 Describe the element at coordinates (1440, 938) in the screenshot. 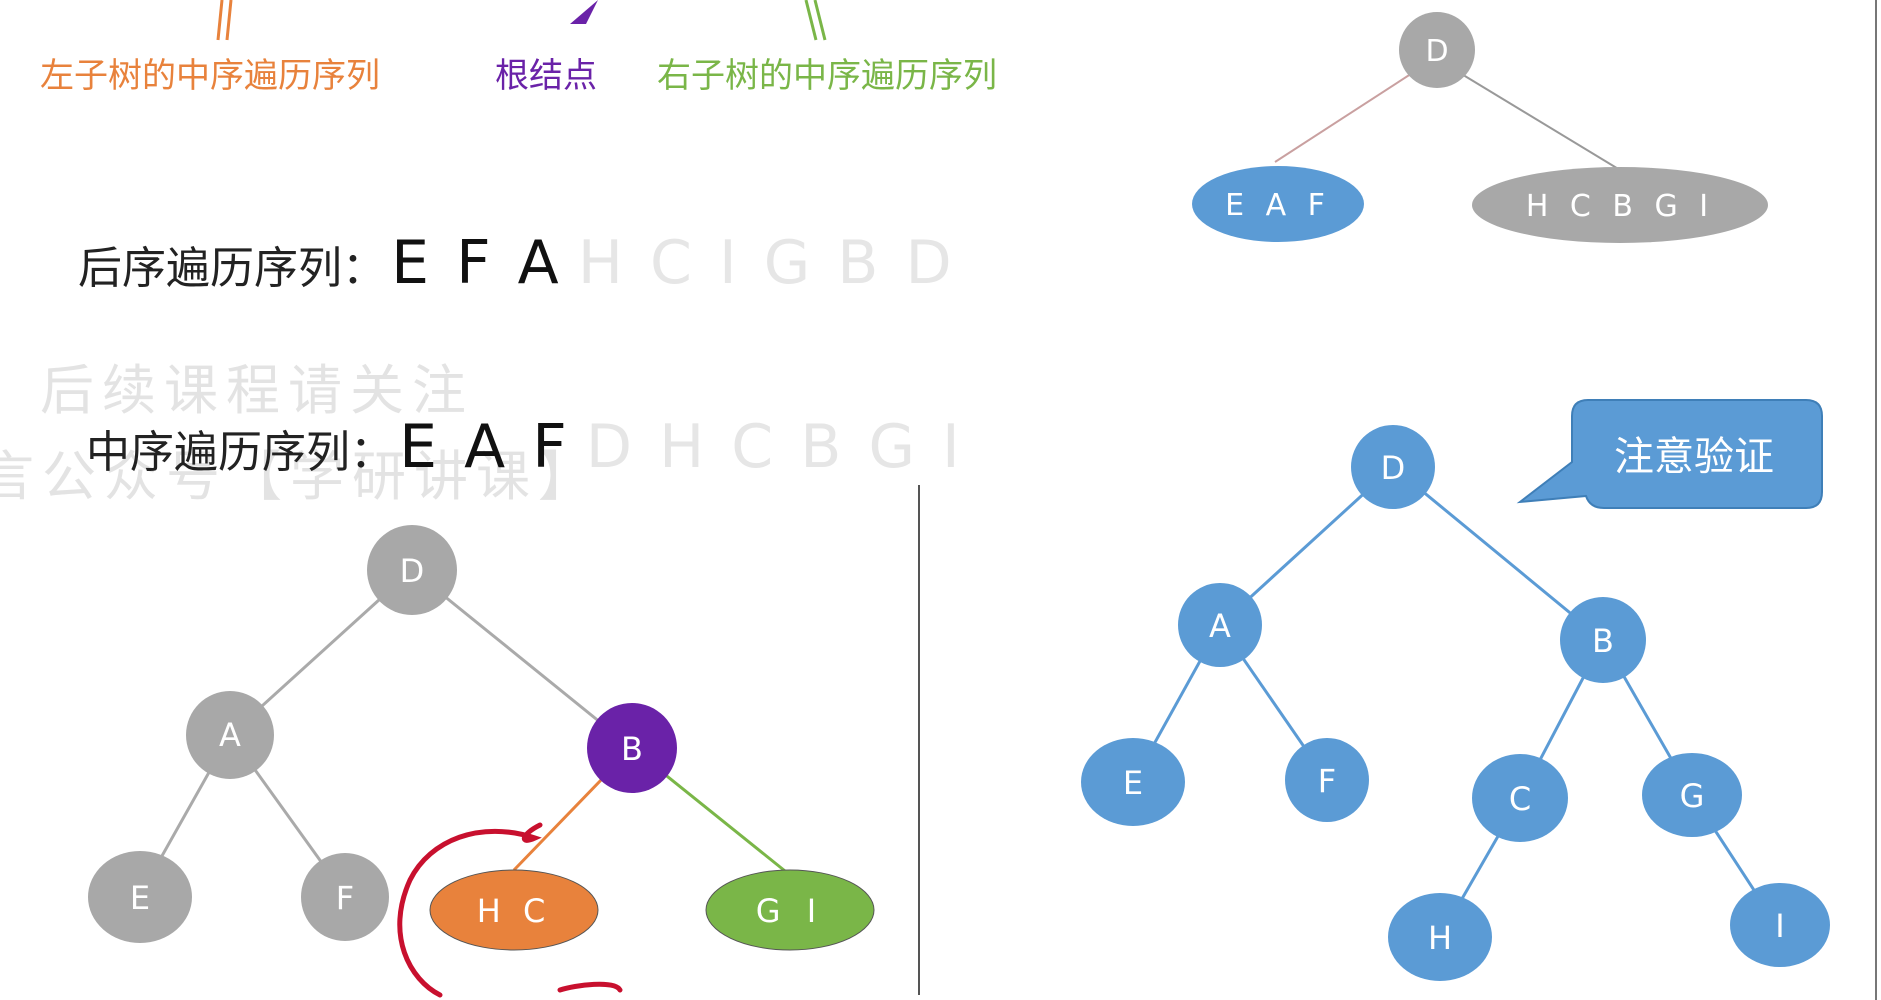

I see `right-tree-text-H: H` at that location.